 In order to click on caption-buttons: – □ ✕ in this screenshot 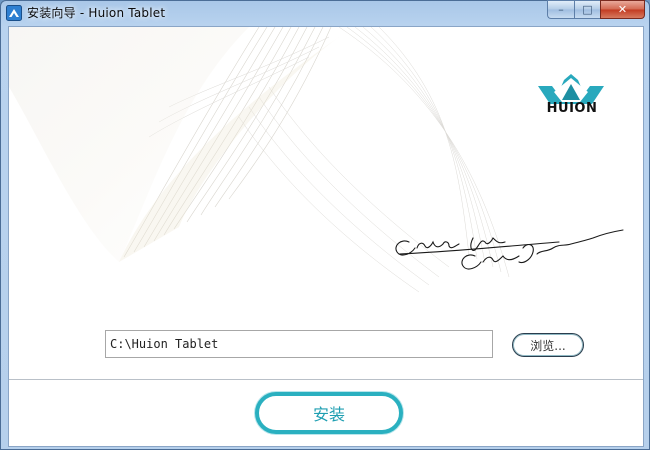, I will do `click(596, 10)`.